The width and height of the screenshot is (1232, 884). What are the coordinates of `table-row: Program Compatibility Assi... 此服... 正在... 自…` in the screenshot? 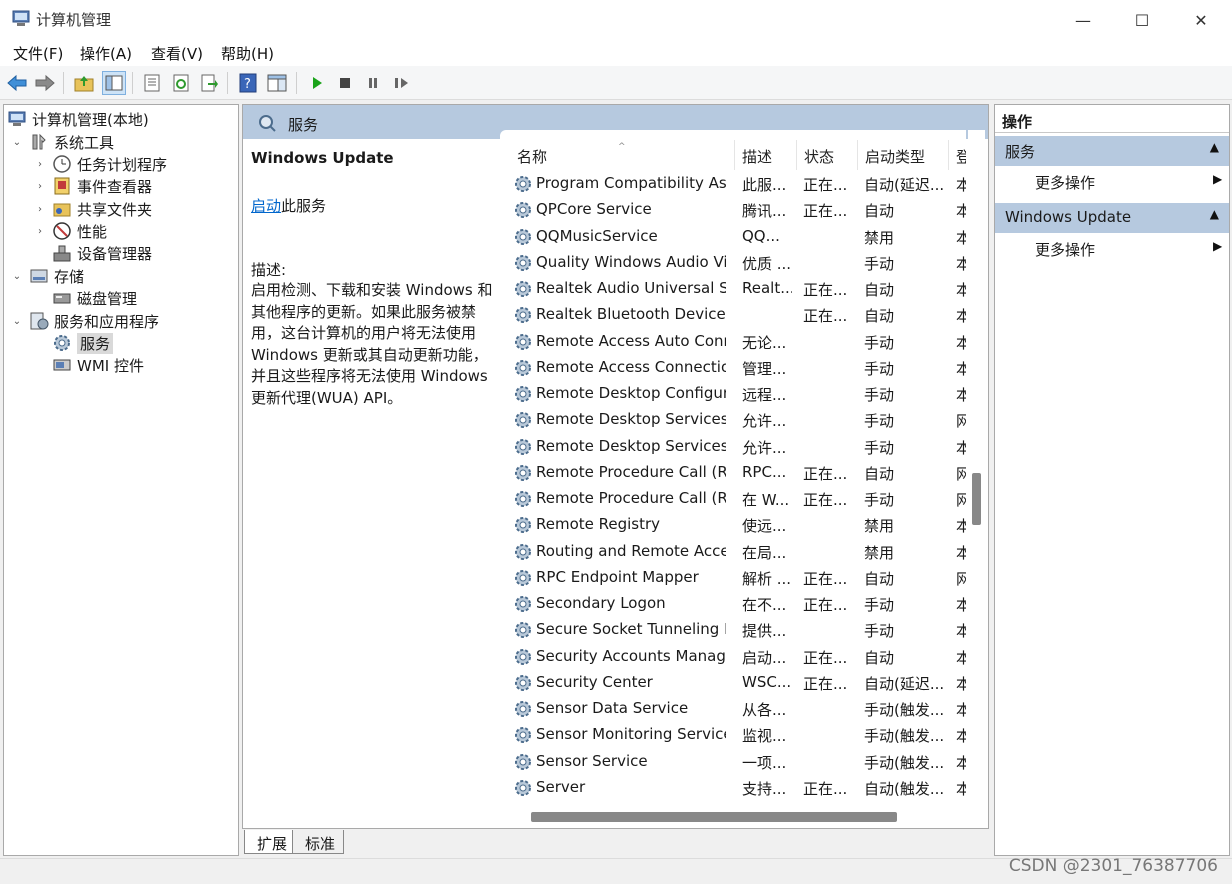 It's located at (733, 184).